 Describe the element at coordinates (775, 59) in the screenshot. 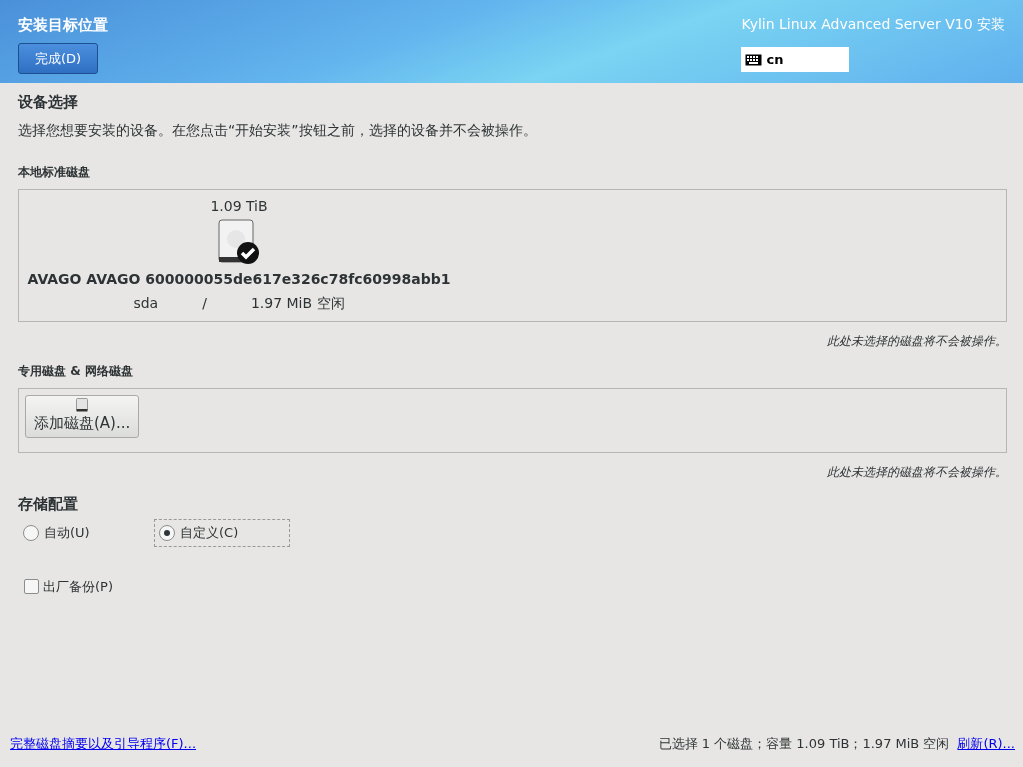

I see `keyboard-layout-label: cn` at that location.